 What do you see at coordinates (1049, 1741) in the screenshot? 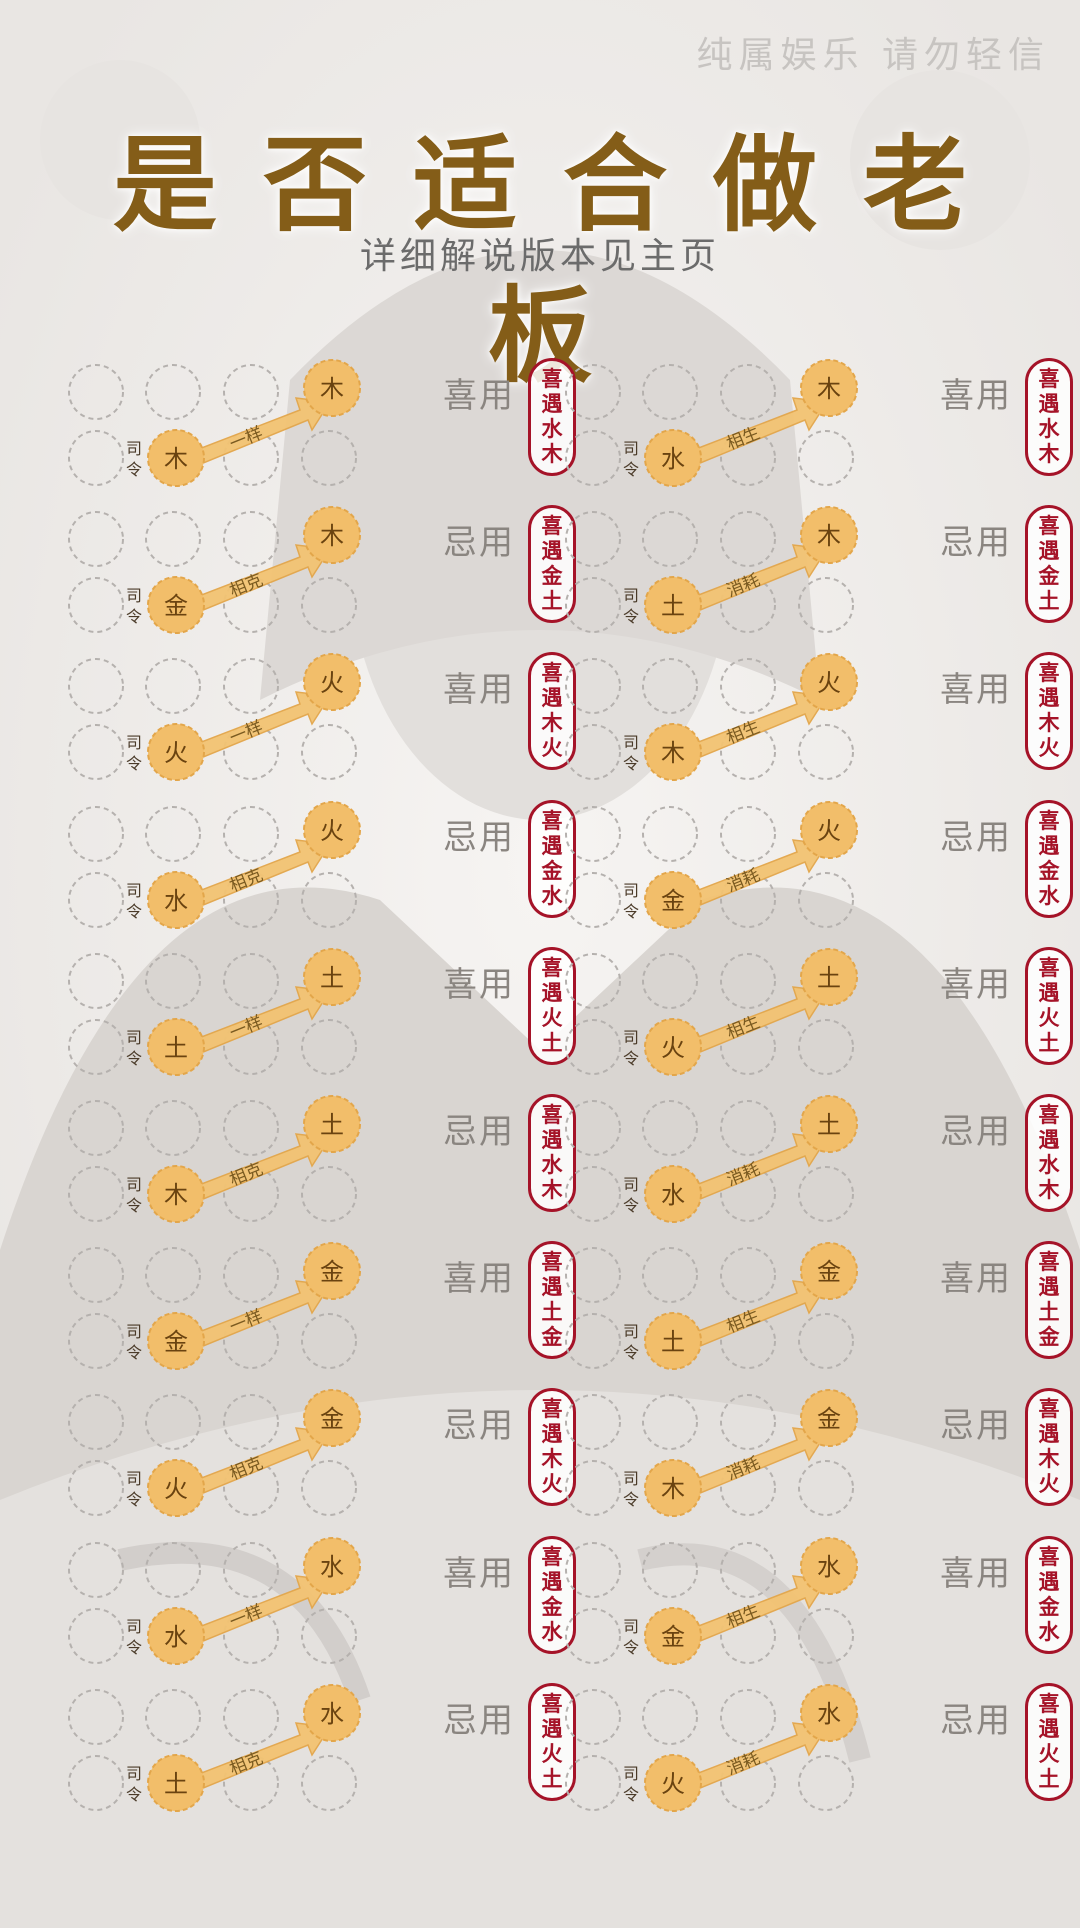
I see `favorable-elements-badge: 喜遇火土` at bounding box center [1049, 1741].